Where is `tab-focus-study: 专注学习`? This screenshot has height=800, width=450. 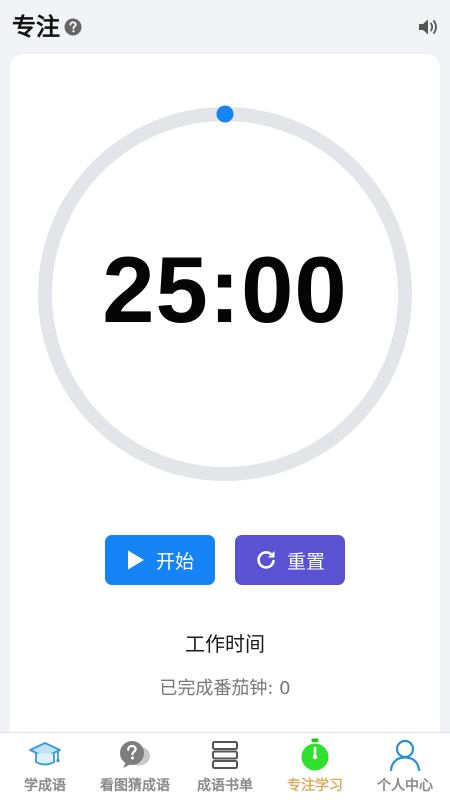
tab-focus-study: 专注学习 is located at coordinates (315, 766).